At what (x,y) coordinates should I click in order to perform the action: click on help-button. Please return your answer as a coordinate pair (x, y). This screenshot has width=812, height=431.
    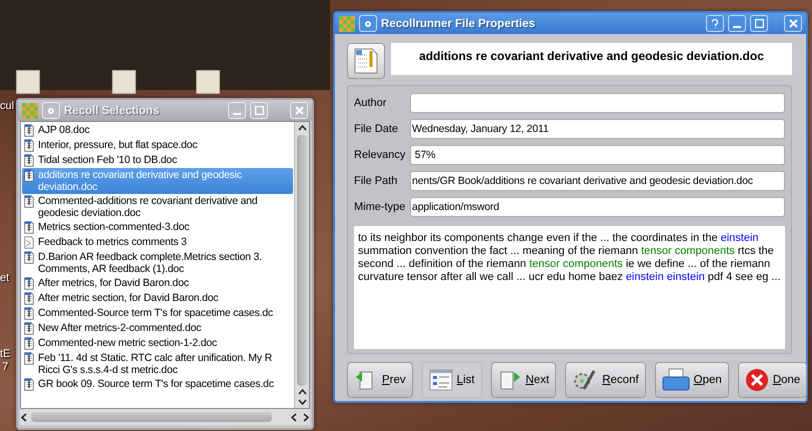
    Looking at the image, I should click on (715, 23).